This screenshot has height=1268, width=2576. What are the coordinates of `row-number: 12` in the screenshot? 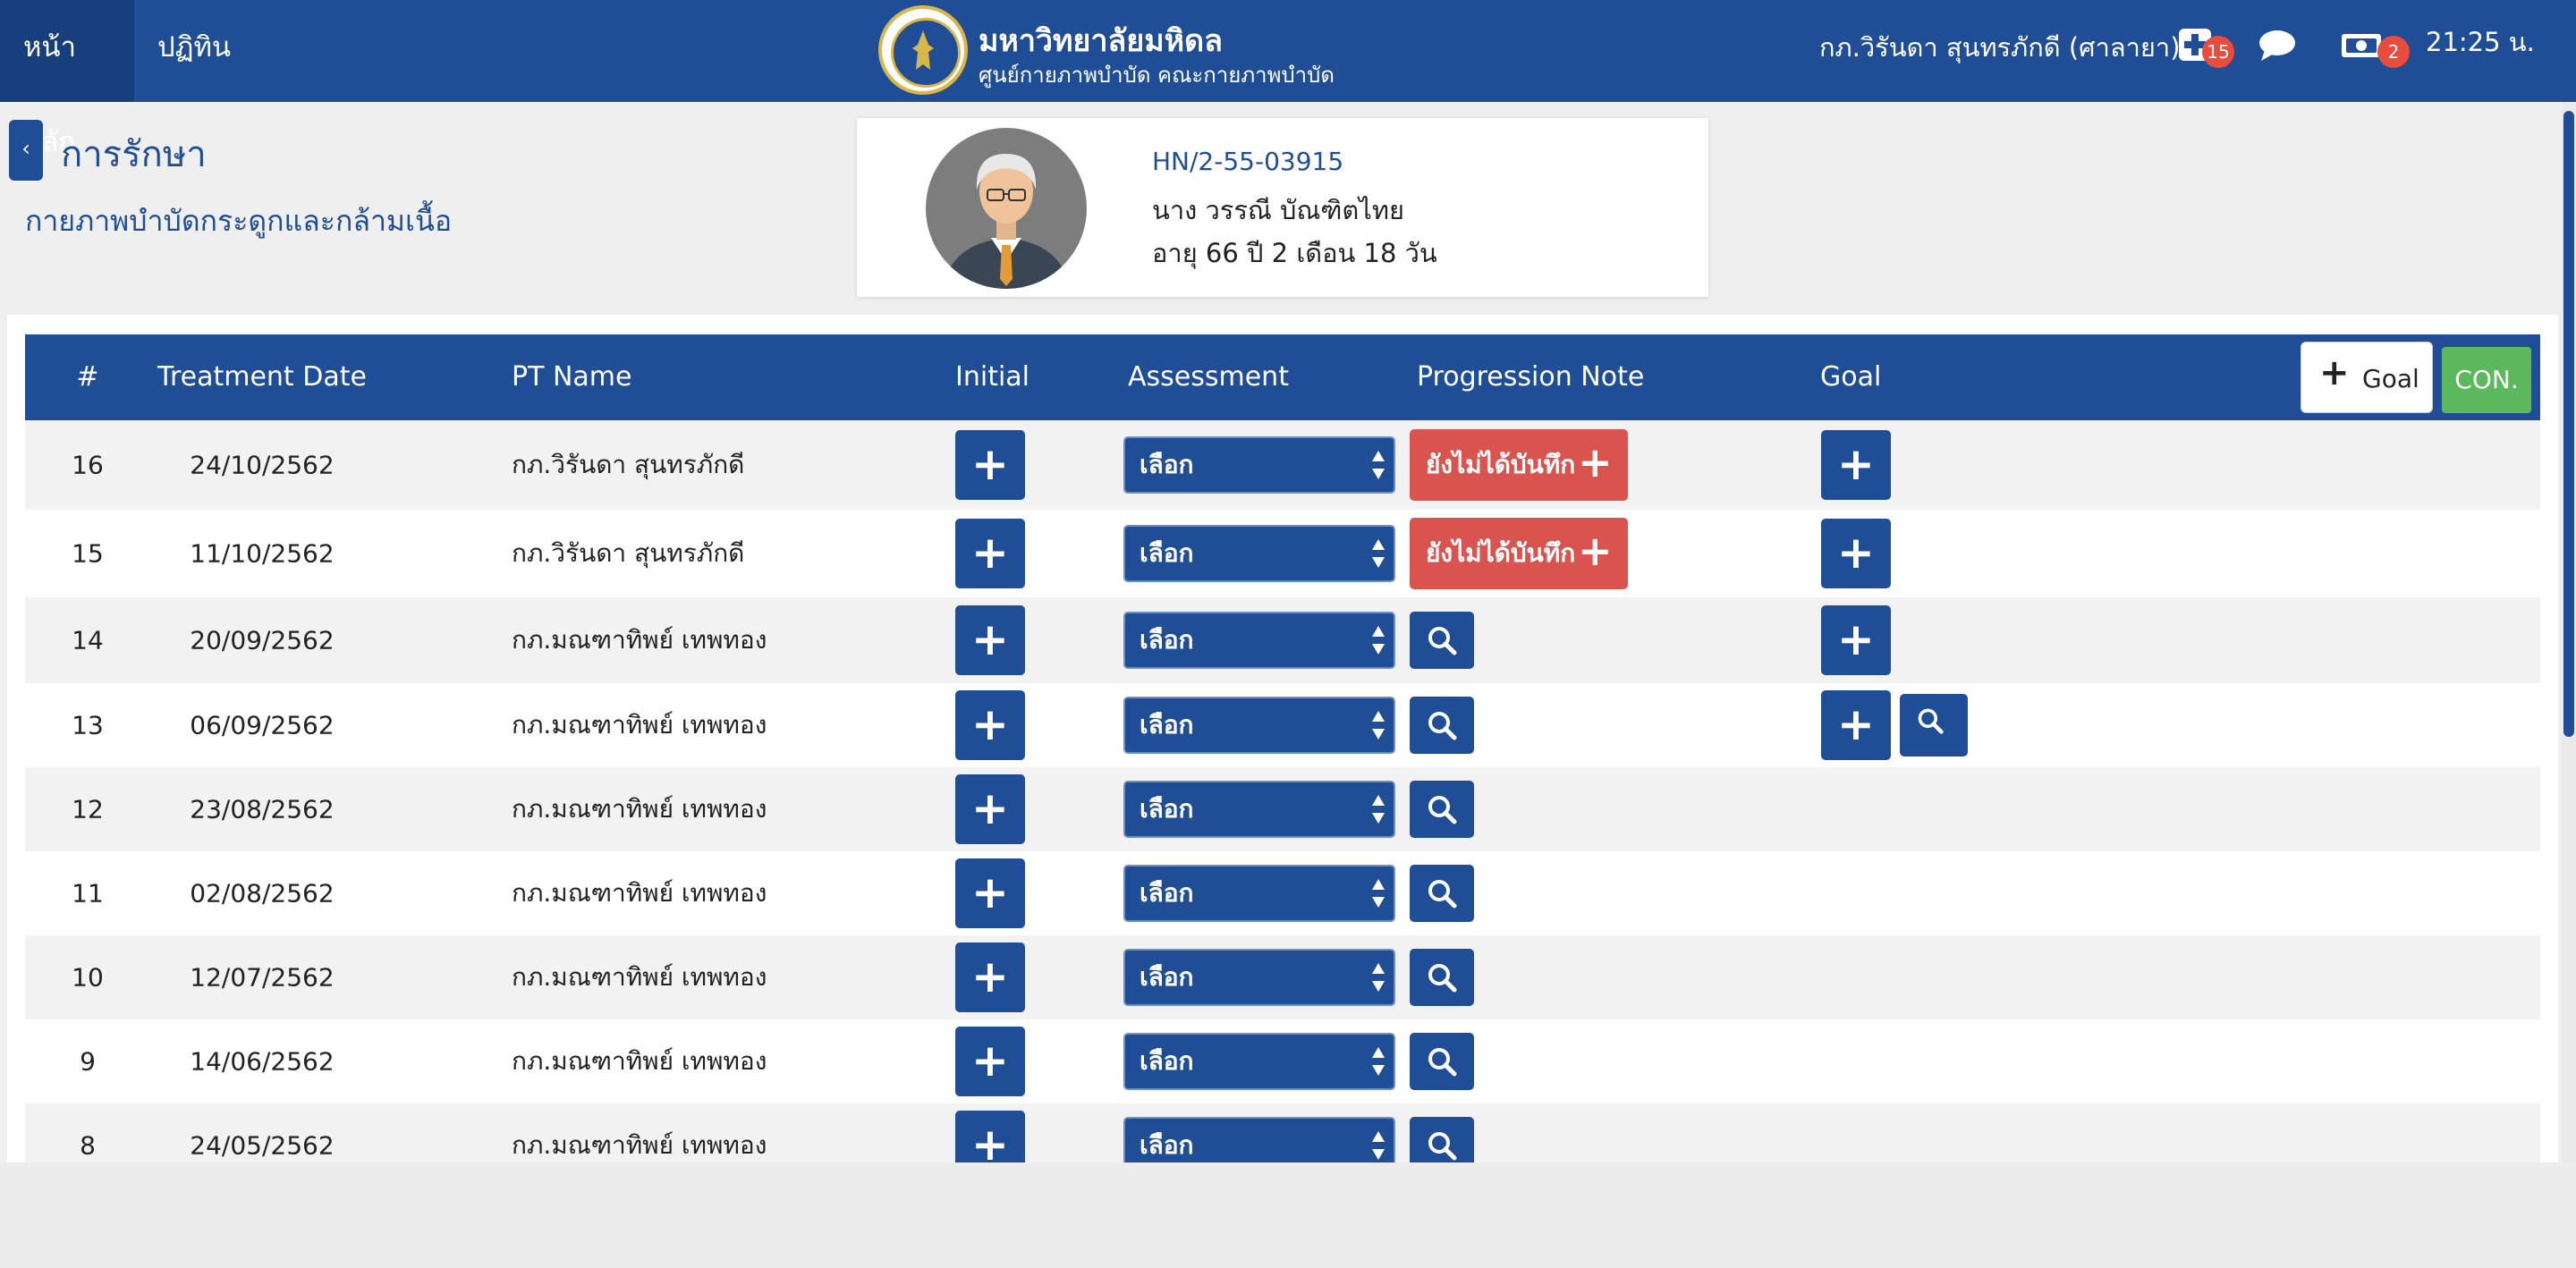 It's located at (88, 809).